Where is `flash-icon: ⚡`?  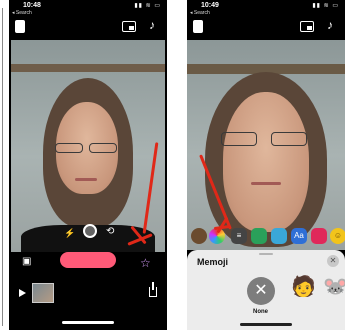
flash-icon: ⚡ is located at coordinates (69, 233).